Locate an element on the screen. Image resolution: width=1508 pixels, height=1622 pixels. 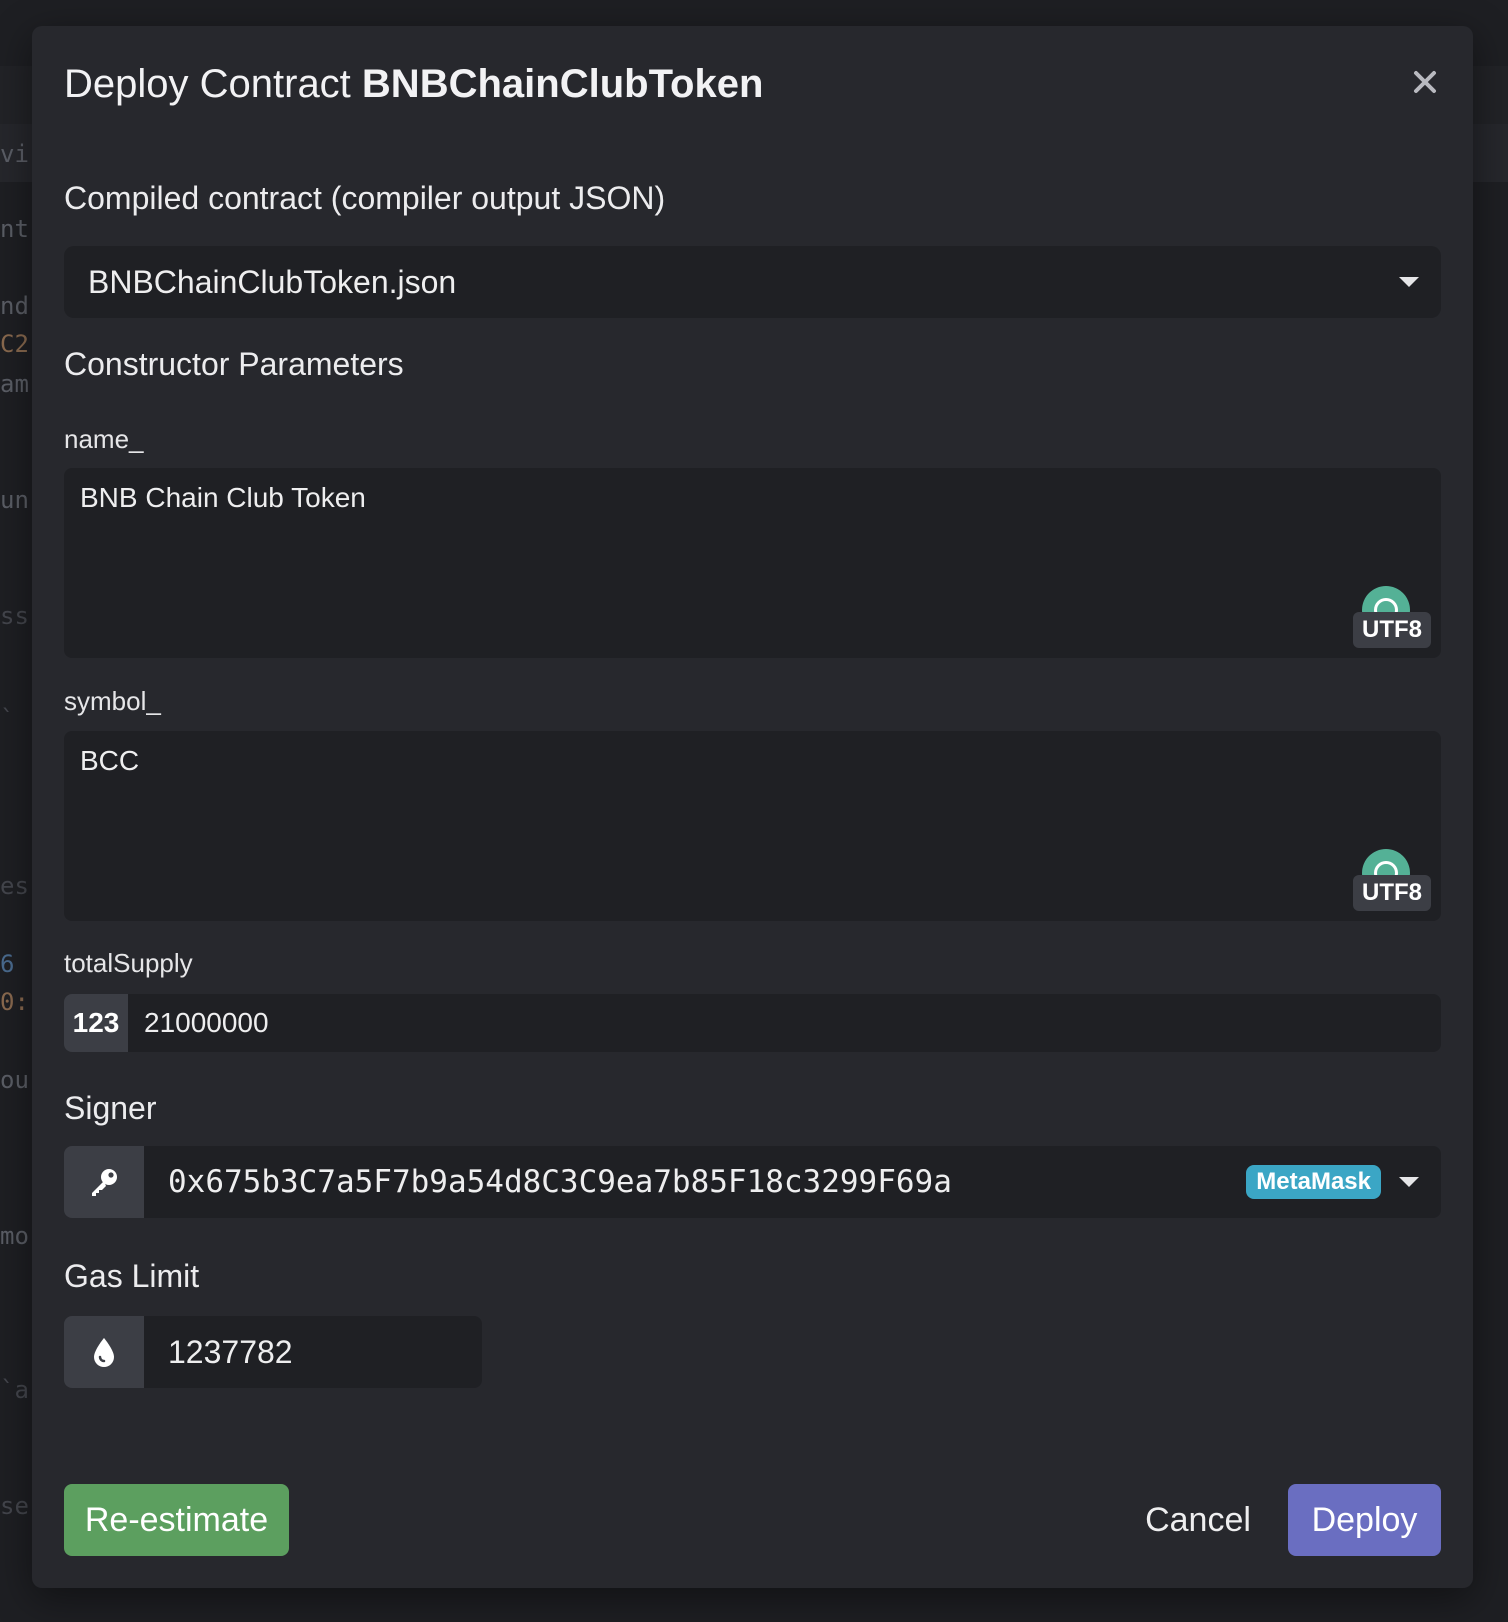
dialog-title: Deploy Contract BNBChainClubToken is located at coordinates (413, 84).